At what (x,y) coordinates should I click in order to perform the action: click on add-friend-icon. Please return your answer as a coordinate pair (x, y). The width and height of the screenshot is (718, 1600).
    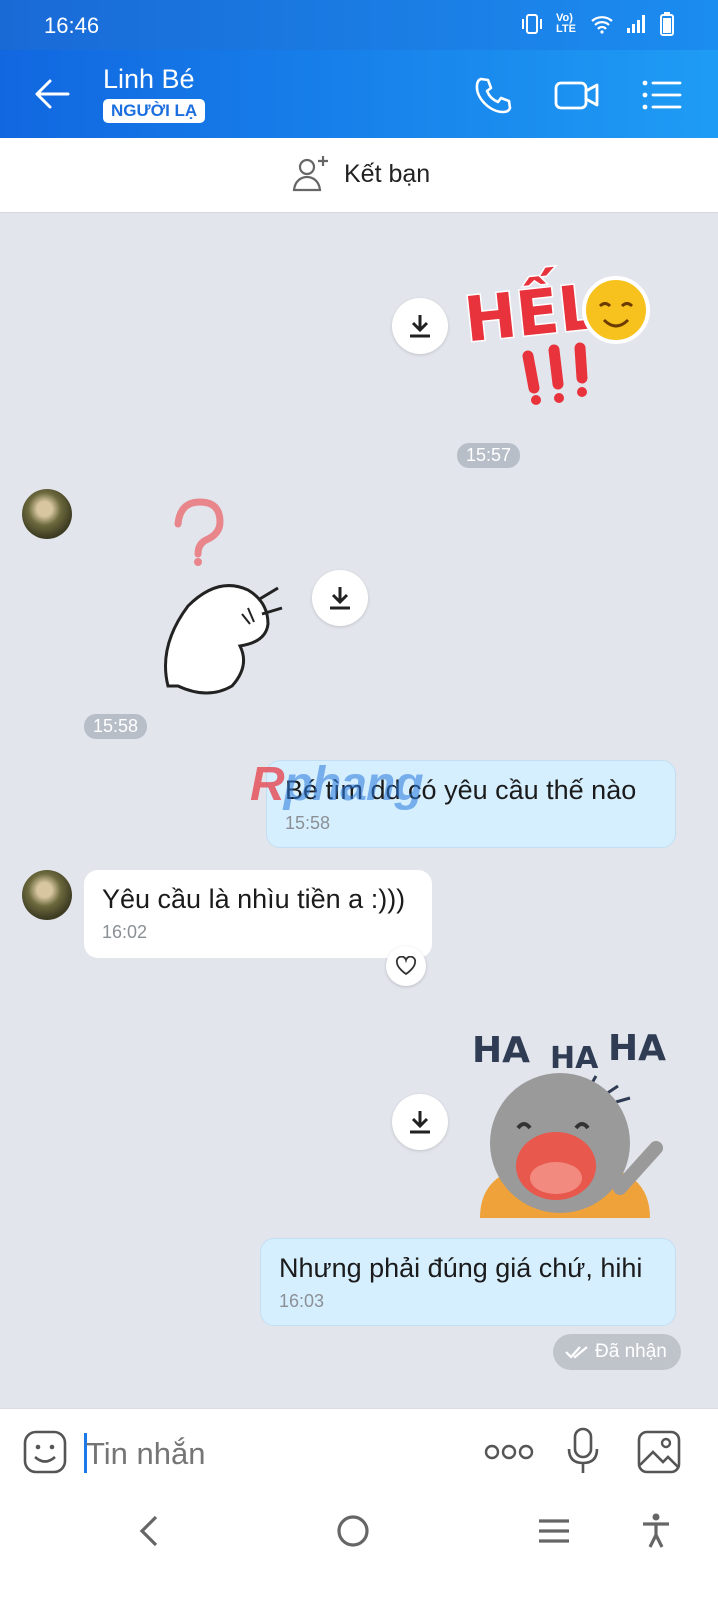
    Looking at the image, I should click on (310, 174).